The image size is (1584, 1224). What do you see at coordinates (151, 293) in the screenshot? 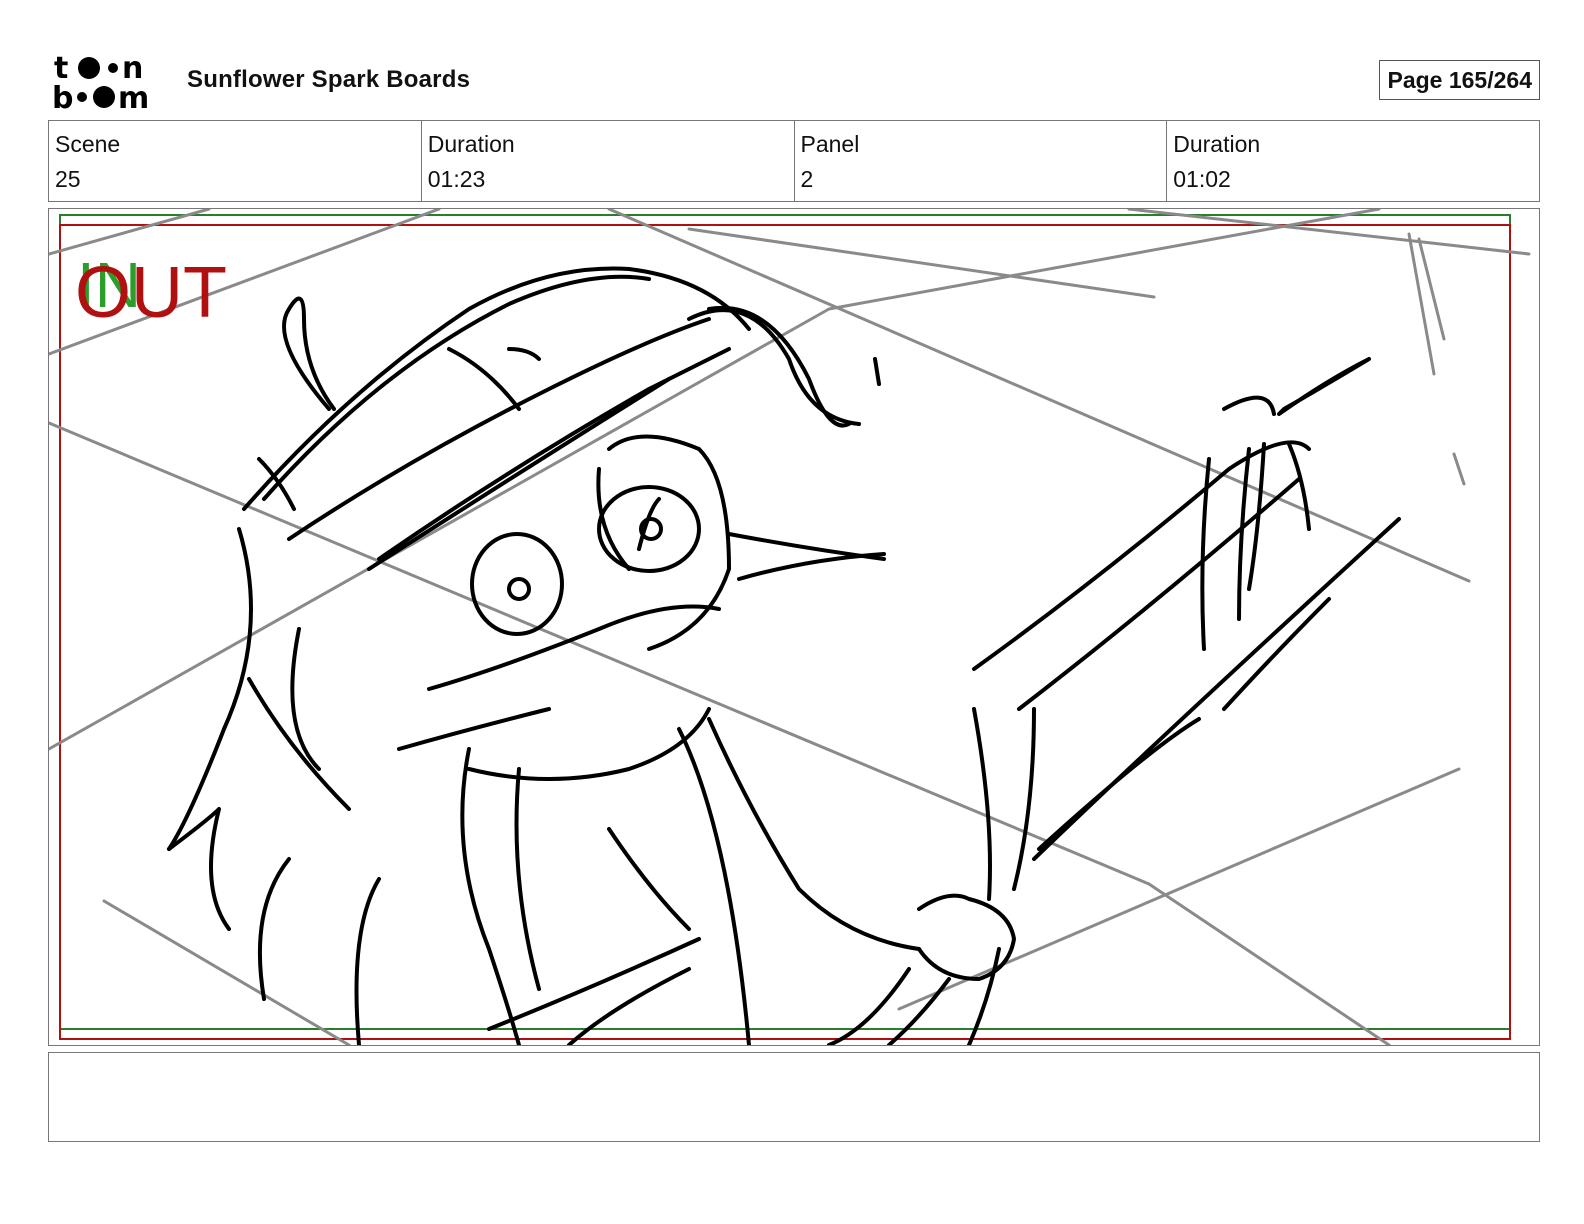
I see `out-marker: OUT` at bounding box center [151, 293].